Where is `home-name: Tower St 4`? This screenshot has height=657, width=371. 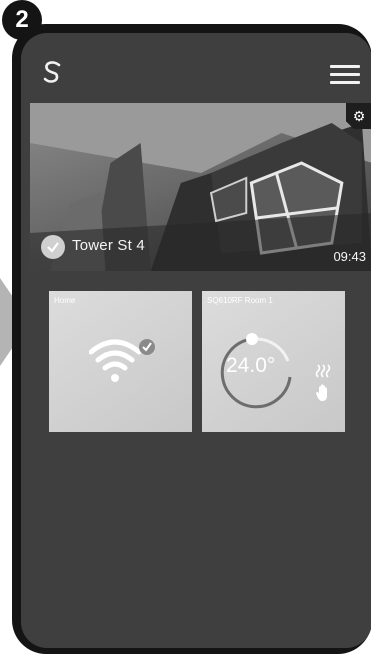
home-name: Tower St 4 is located at coordinates (108, 245).